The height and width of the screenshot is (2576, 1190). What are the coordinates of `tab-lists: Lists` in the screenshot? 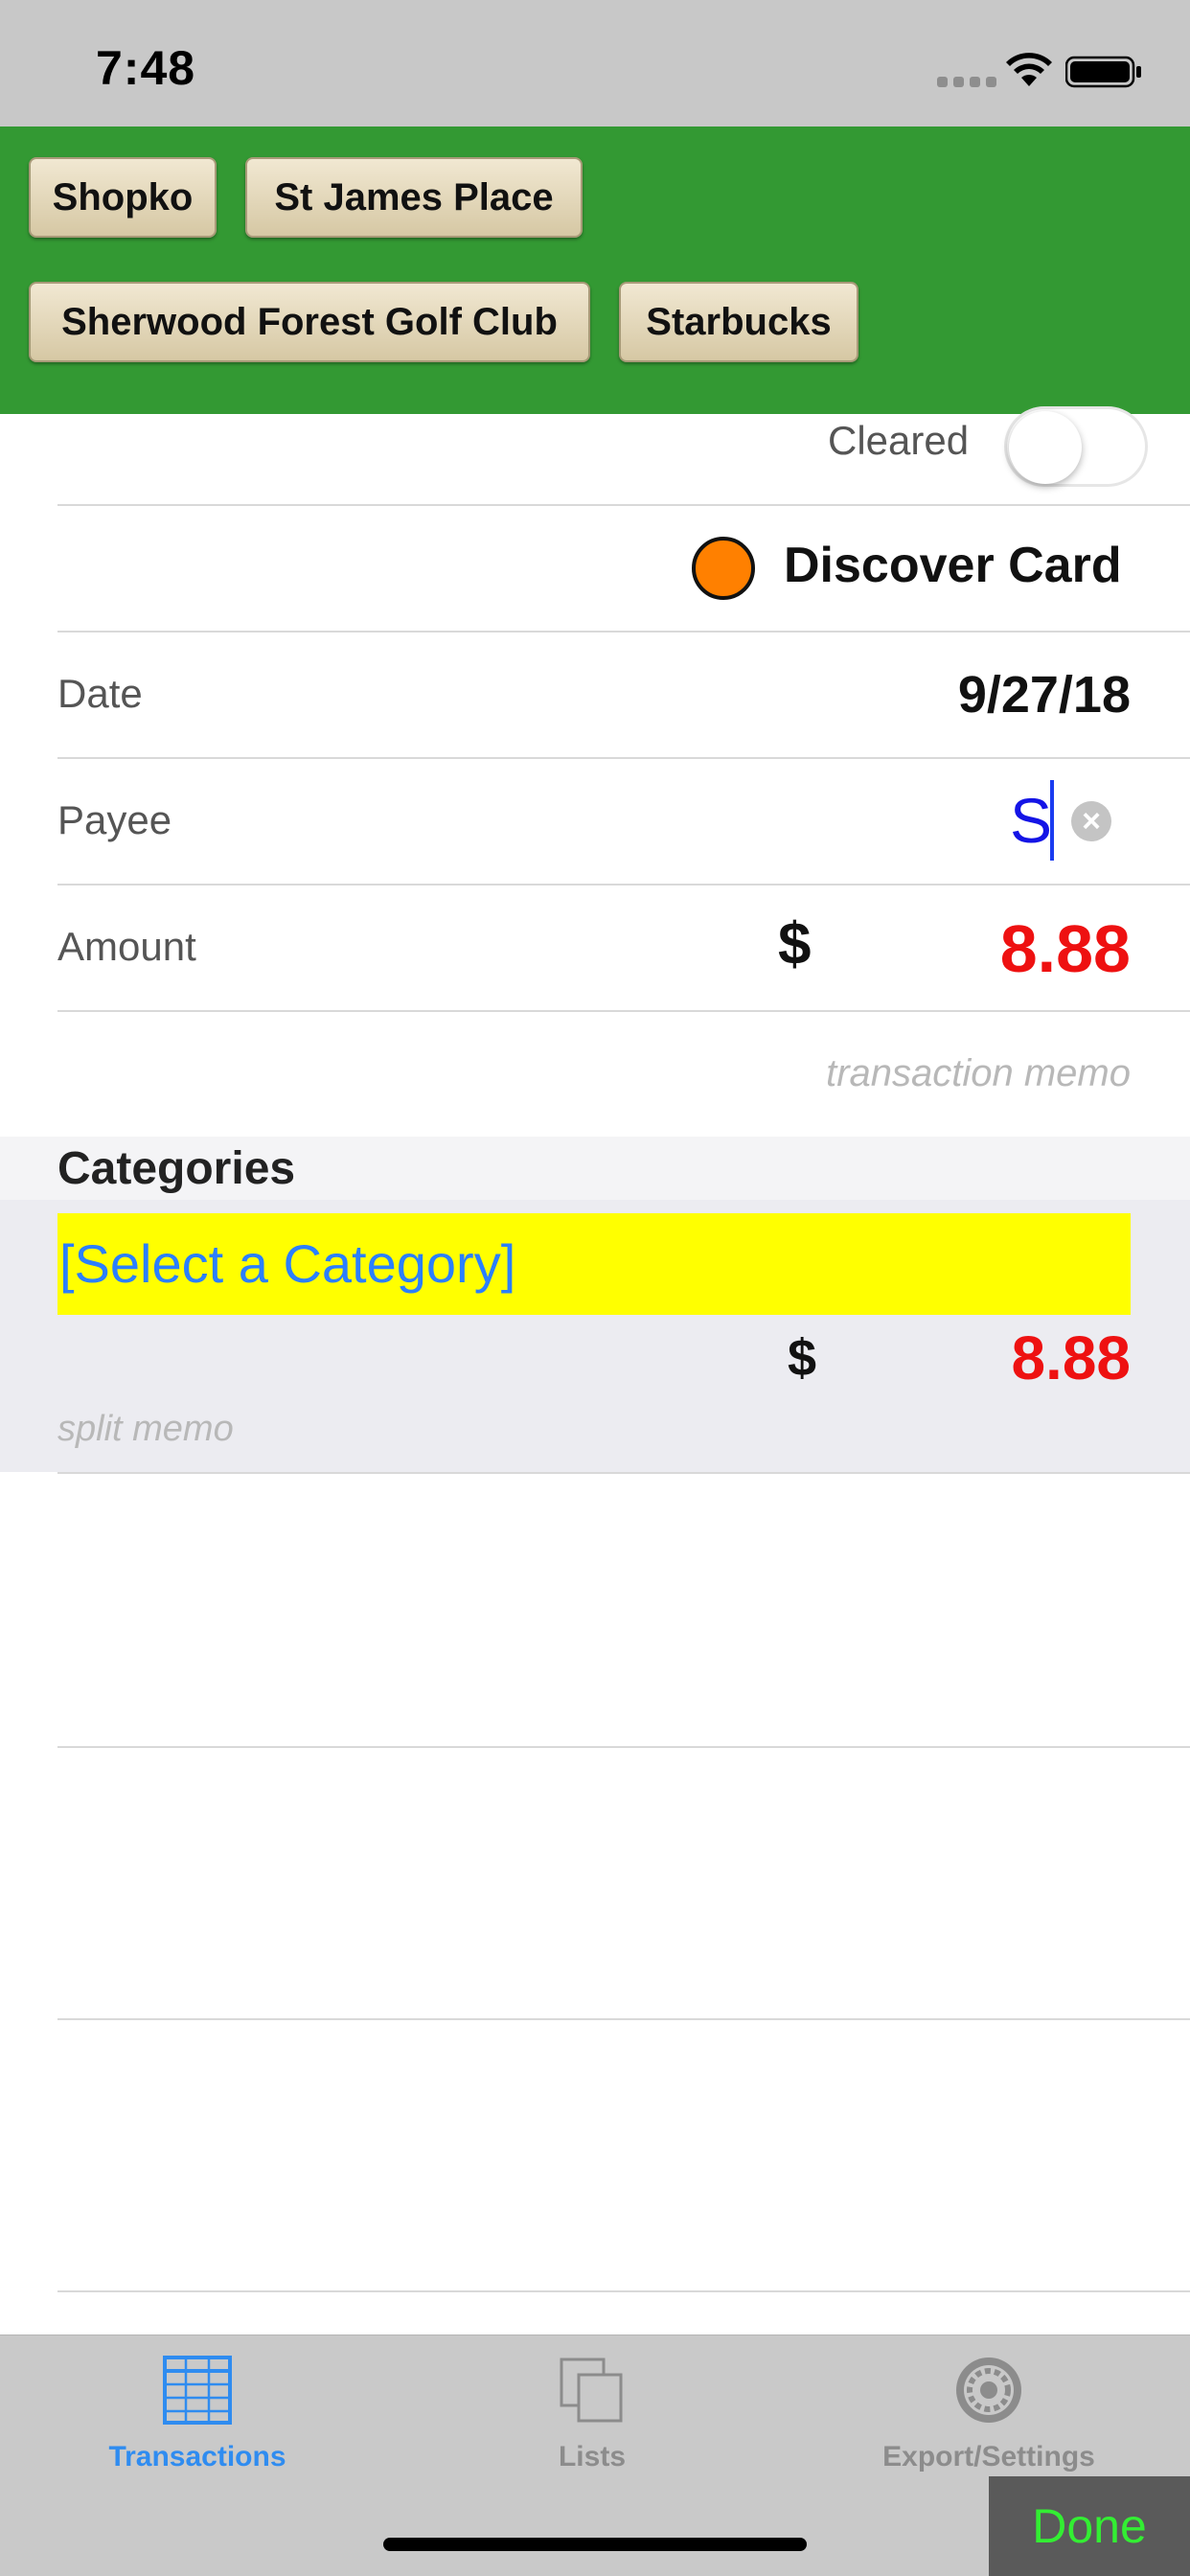 It's located at (592, 2413).